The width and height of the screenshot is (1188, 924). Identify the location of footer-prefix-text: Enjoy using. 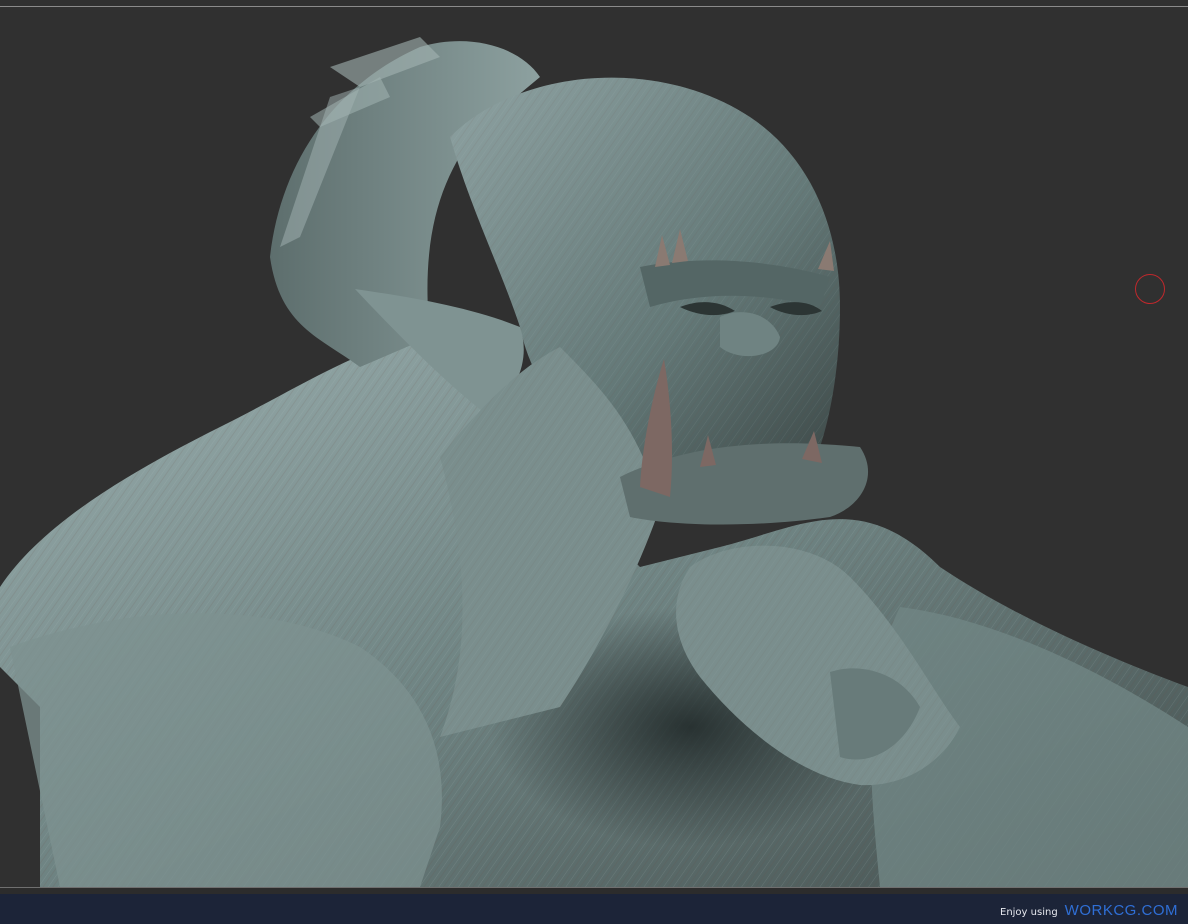
(1029, 912).